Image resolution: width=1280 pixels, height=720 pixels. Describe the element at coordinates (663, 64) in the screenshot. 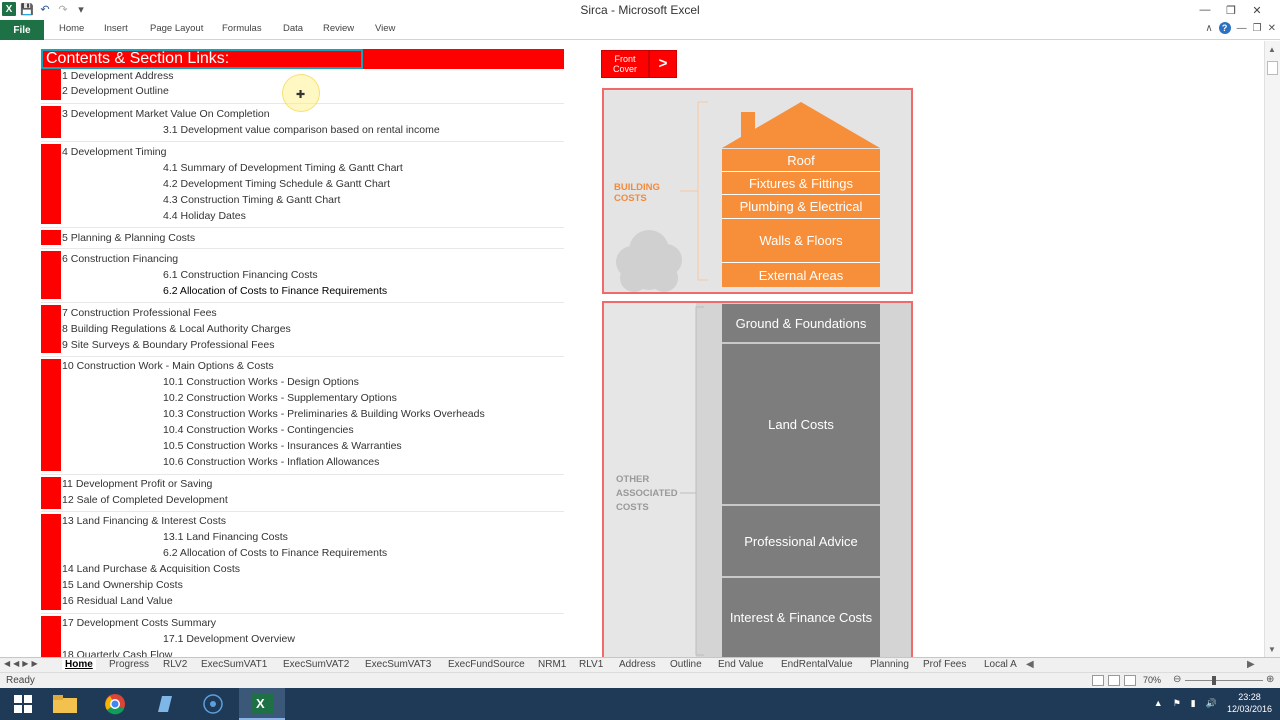

I see `next-button: >` at that location.